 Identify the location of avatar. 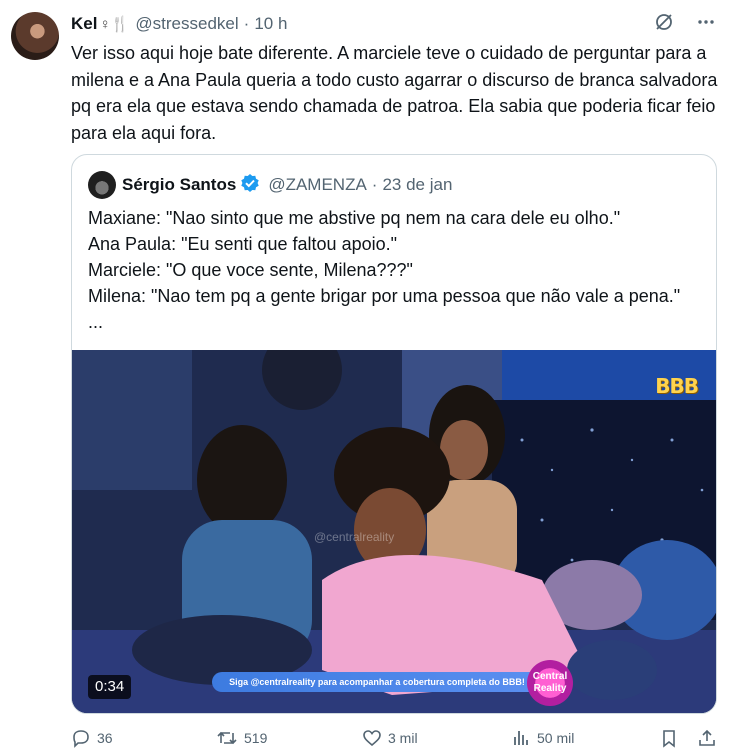
(35, 36).